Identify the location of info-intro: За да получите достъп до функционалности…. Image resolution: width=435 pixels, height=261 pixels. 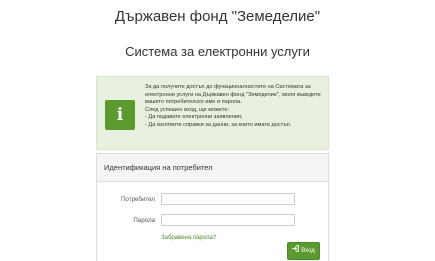
(233, 94).